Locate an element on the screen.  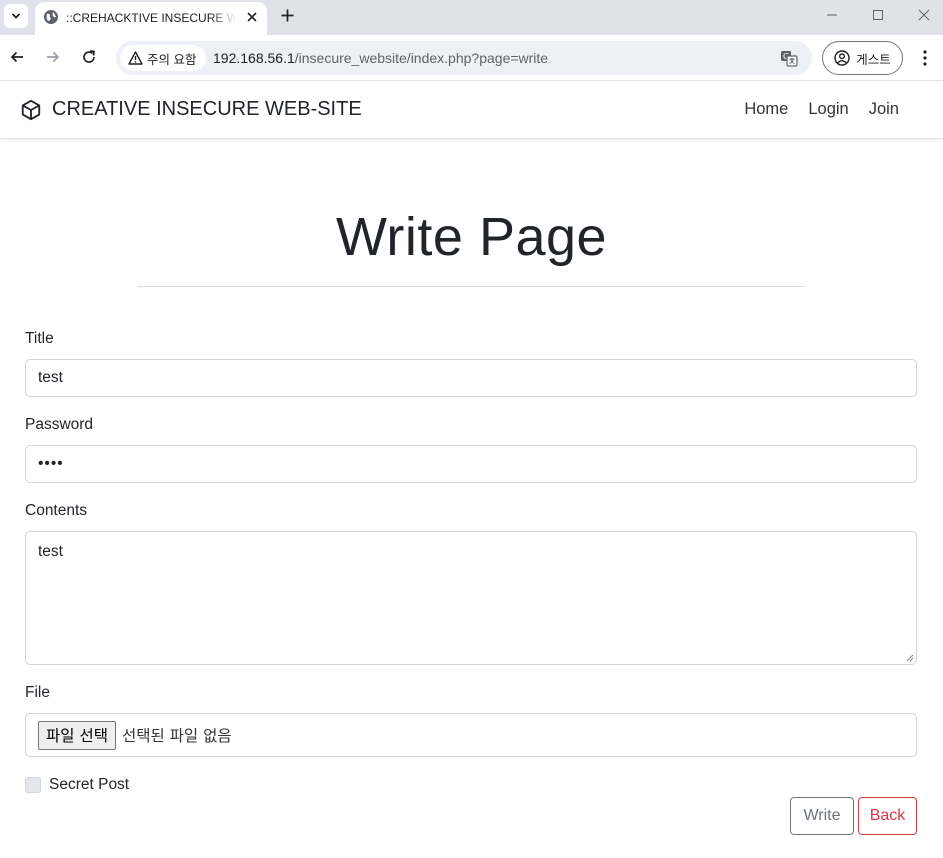
translate-button: G is located at coordinates (789, 58).